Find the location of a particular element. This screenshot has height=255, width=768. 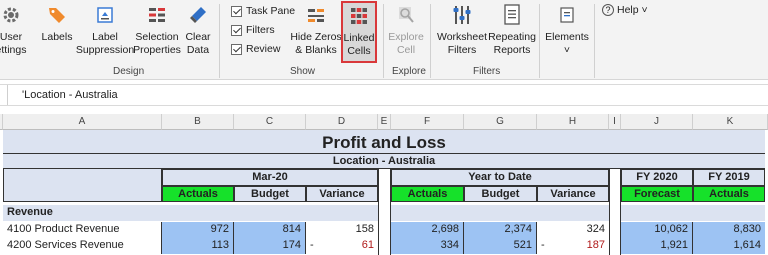

section-label-revenue: Revenue is located at coordinates (190, 213).